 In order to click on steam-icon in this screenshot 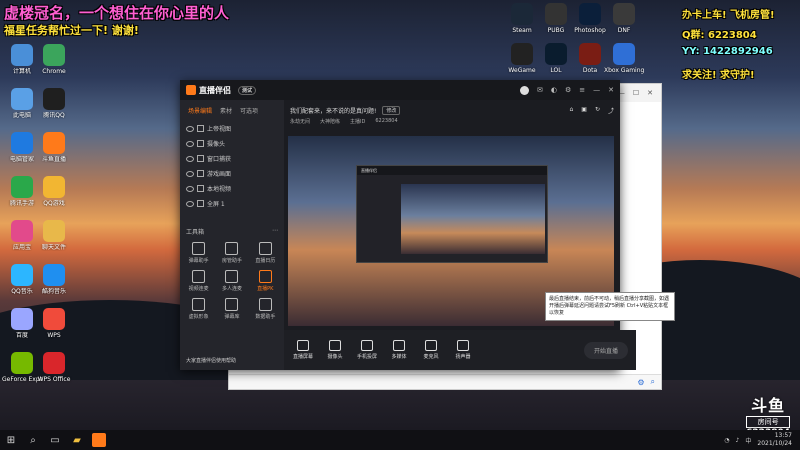, I will do `click(522, 14)`.